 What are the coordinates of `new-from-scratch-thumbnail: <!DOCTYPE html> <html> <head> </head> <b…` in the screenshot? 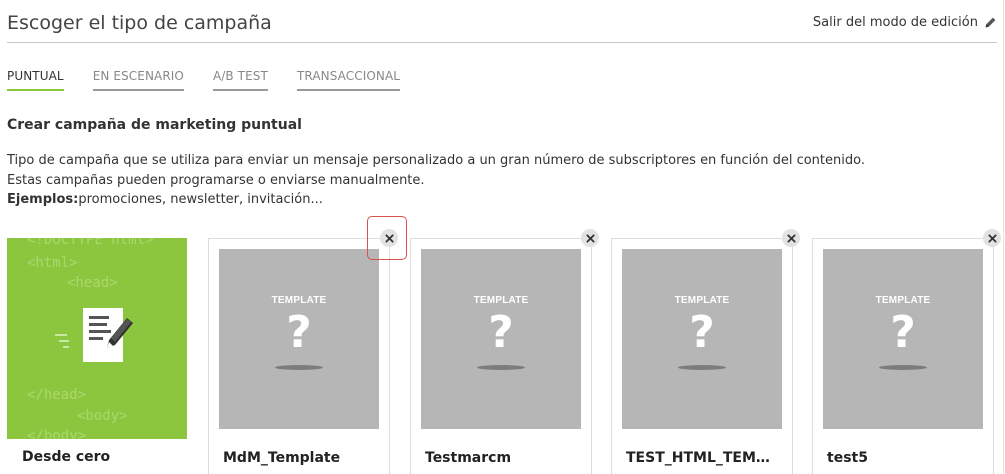 It's located at (97, 338).